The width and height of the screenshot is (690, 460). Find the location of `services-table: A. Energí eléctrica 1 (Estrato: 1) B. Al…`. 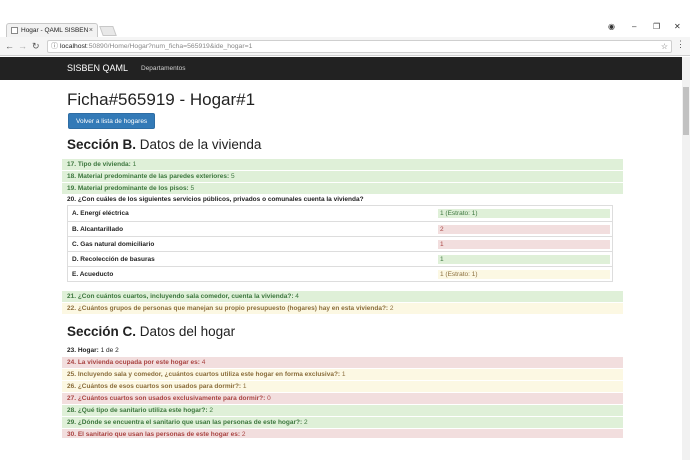

services-table: A. Energí eléctrica 1 (Estrato: 1) B. Al… is located at coordinates (340, 243).